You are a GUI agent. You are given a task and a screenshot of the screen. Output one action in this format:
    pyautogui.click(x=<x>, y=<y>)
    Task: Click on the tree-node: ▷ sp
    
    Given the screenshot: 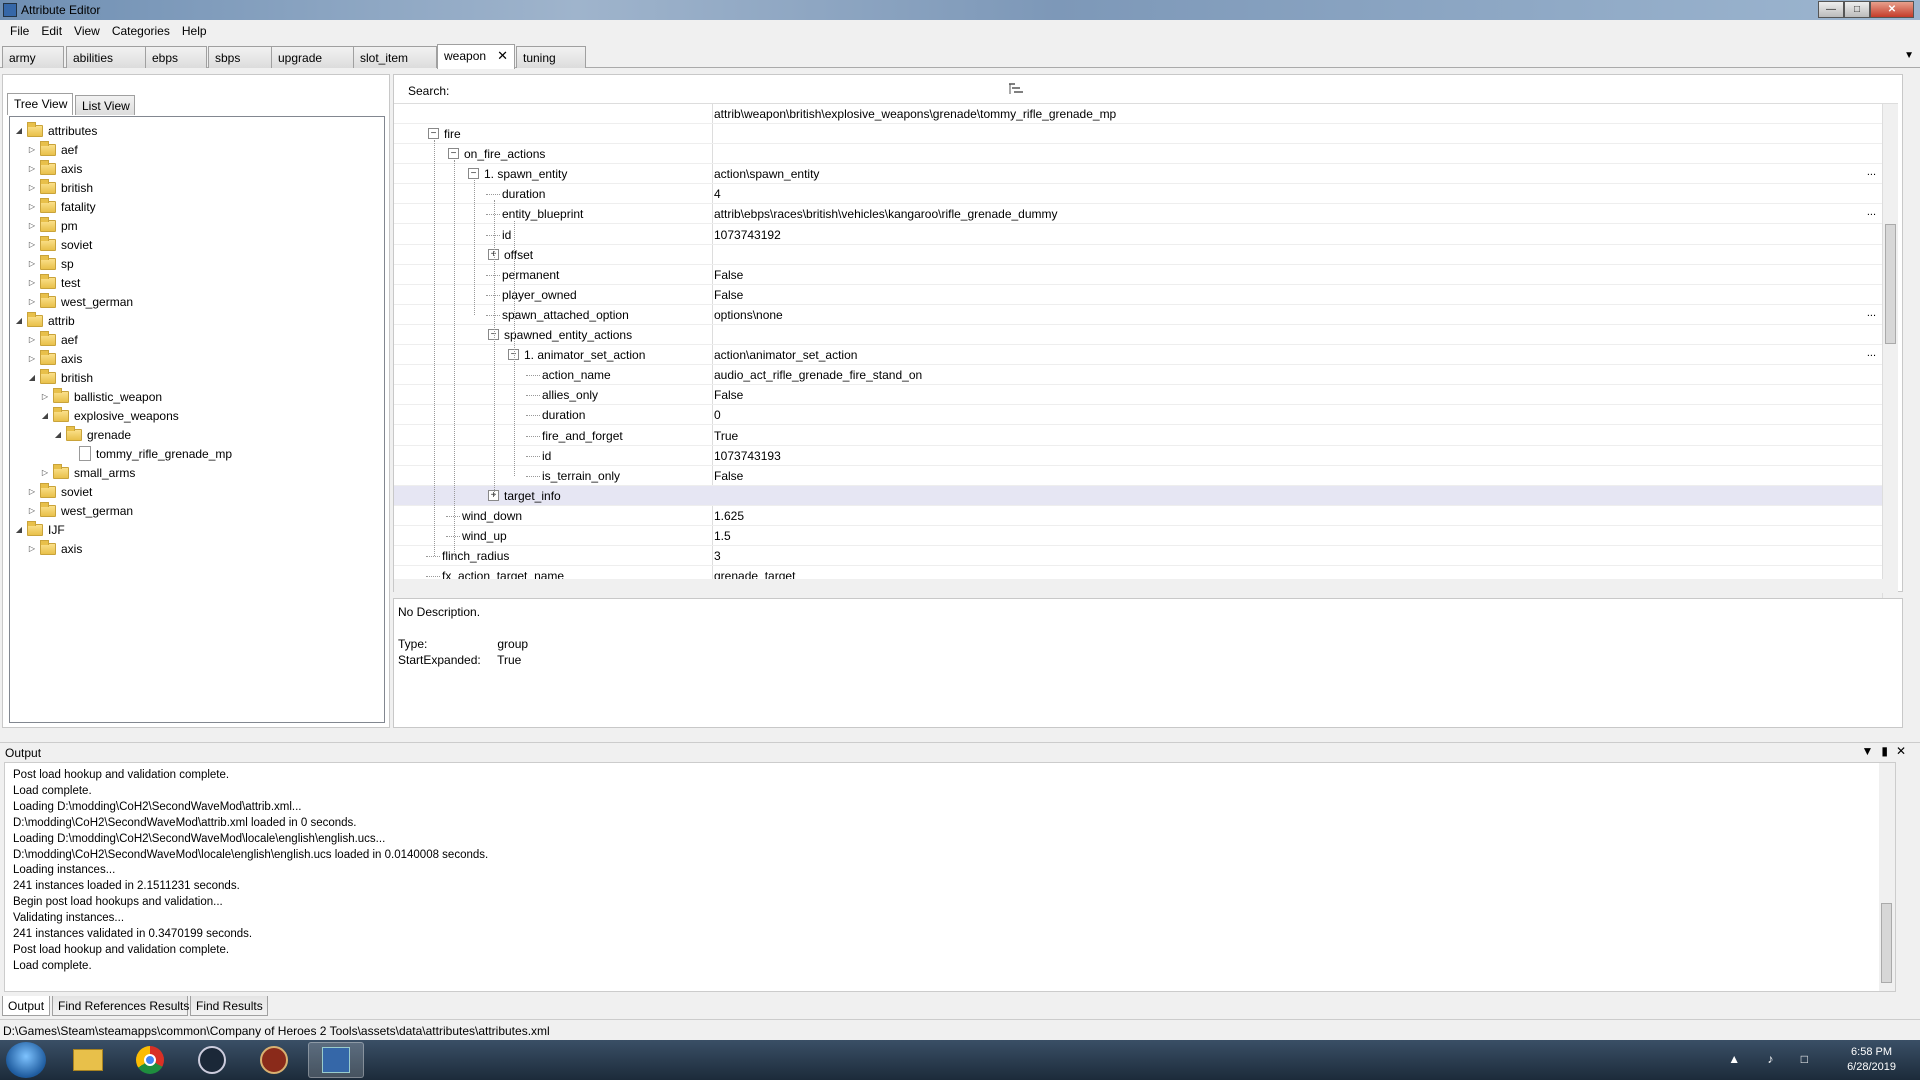 What is the action you would take?
    pyautogui.click(x=50, y=263)
    